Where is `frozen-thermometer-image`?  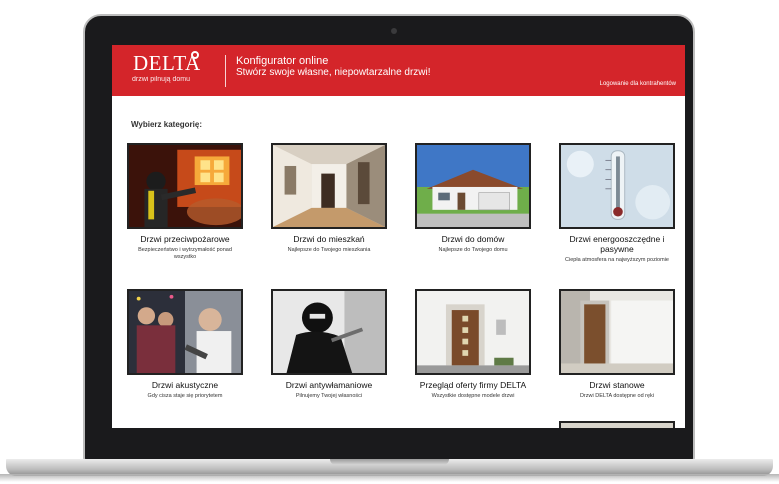
frozen-thermometer-image is located at coordinates (617, 186).